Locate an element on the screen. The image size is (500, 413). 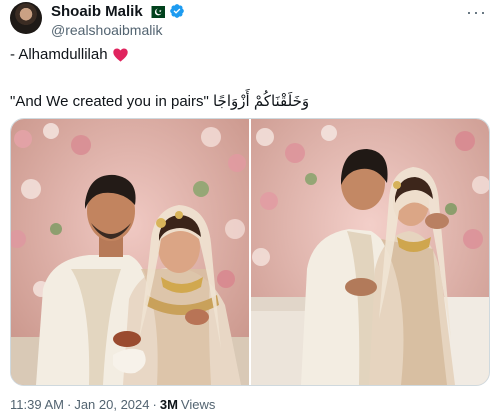
tweet-date: Jan 20, 2024 is located at coordinates (111, 404).